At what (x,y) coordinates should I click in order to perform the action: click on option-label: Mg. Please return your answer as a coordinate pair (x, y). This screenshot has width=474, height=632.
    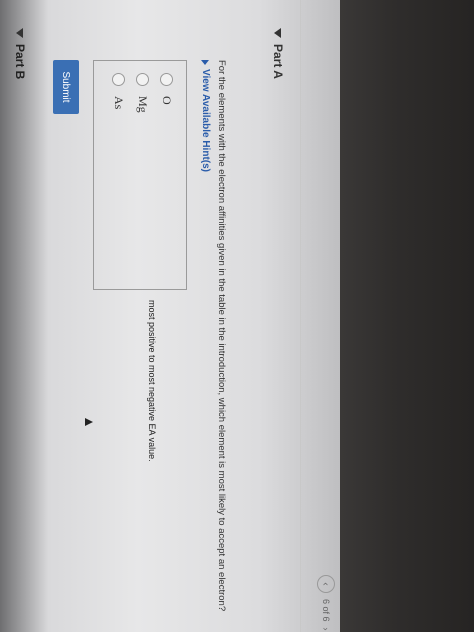
    Looking at the image, I should click on (143, 104).